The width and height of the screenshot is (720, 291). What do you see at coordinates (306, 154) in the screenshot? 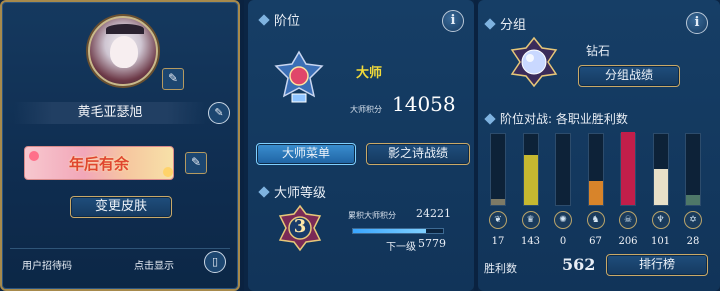
I see `master-menu-button: 大师菜单` at bounding box center [306, 154].